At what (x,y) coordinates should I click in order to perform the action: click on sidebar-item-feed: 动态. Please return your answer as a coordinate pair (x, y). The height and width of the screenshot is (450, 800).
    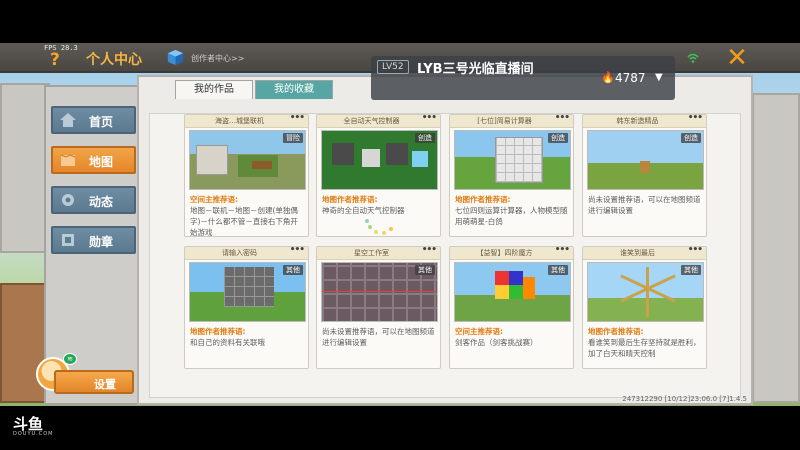
    Looking at the image, I should click on (93, 200).